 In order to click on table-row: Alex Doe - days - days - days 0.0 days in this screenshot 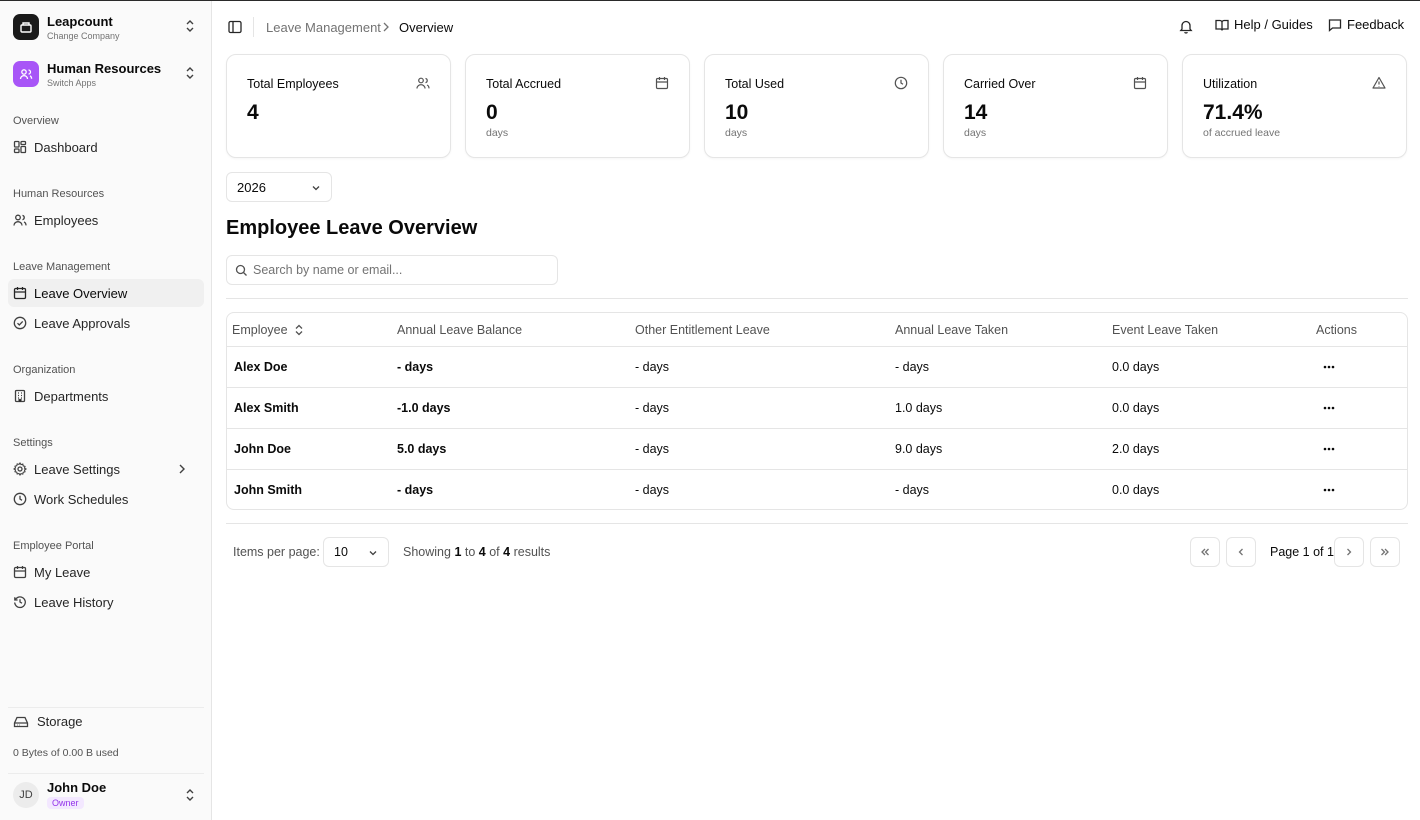, I will do `click(817, 367)`.